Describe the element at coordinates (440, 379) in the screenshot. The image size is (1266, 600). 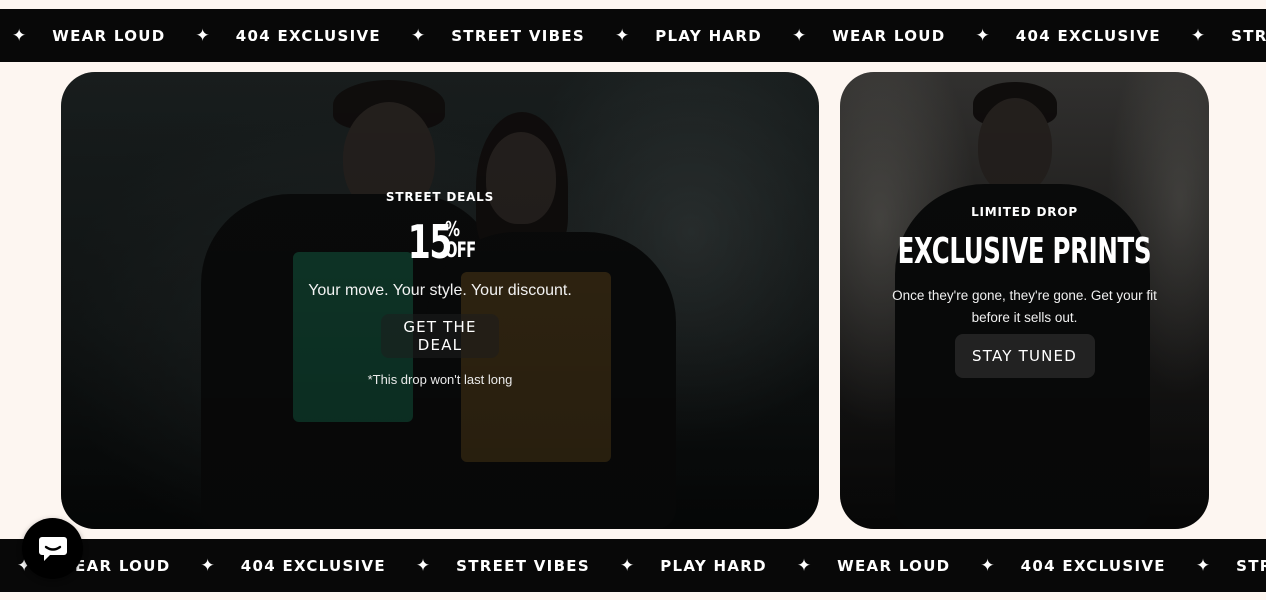
I see `drop-note: *This drop won't last long` at that location.